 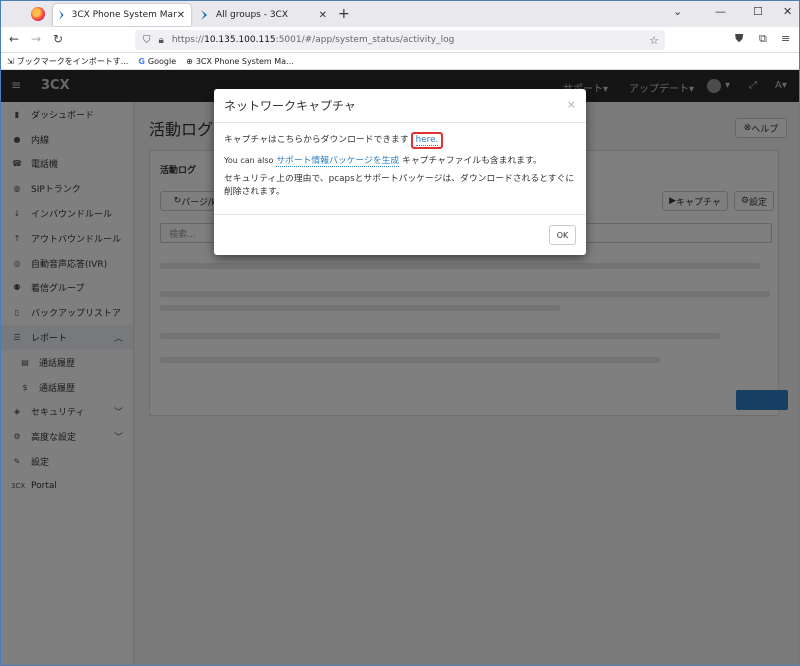 I want to click on here-download-link: here., so click(x=427, y=140).